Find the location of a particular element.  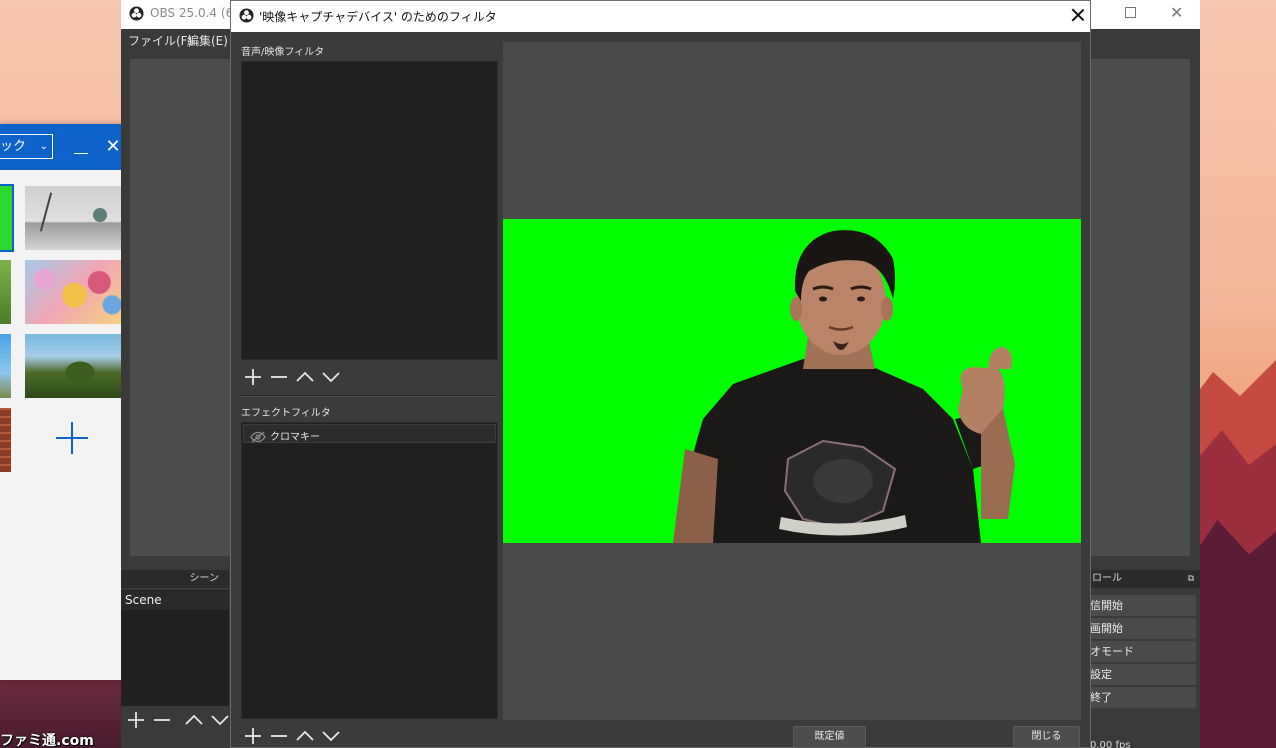

close-button: 閉じる is located at coordinates (1046, 737).